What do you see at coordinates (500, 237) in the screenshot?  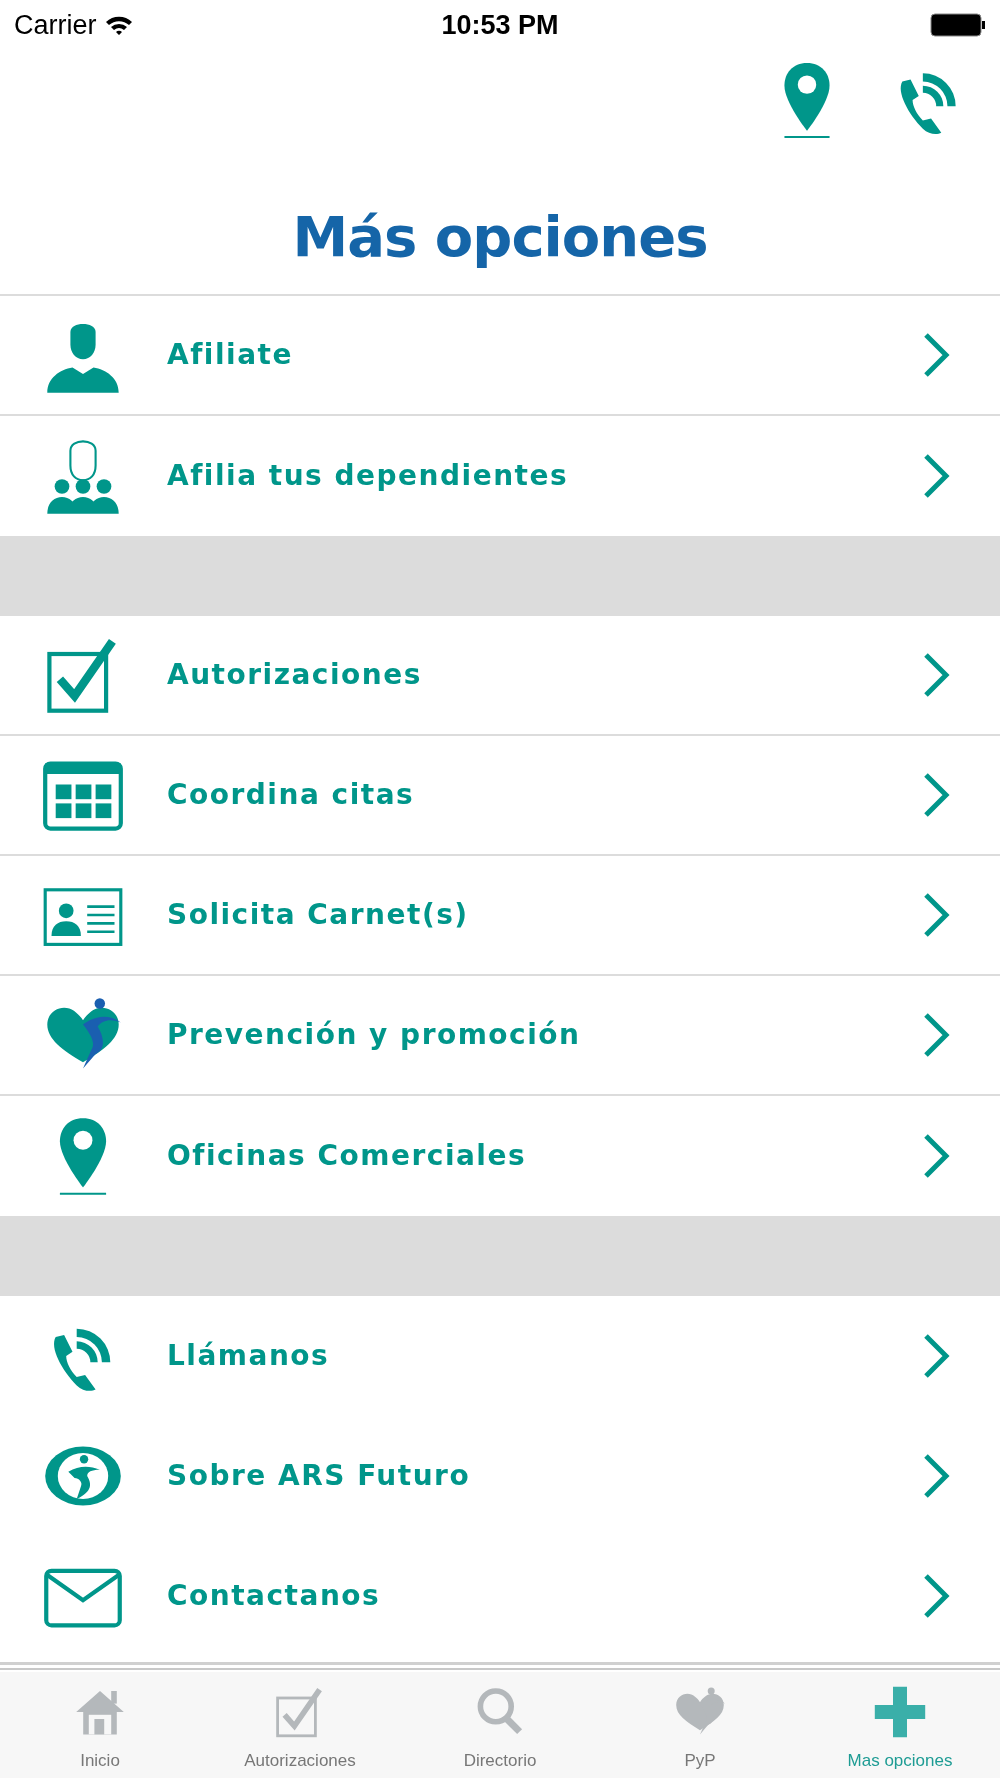 I see `page-title: Más opciones` at bounding box center [500, 237].